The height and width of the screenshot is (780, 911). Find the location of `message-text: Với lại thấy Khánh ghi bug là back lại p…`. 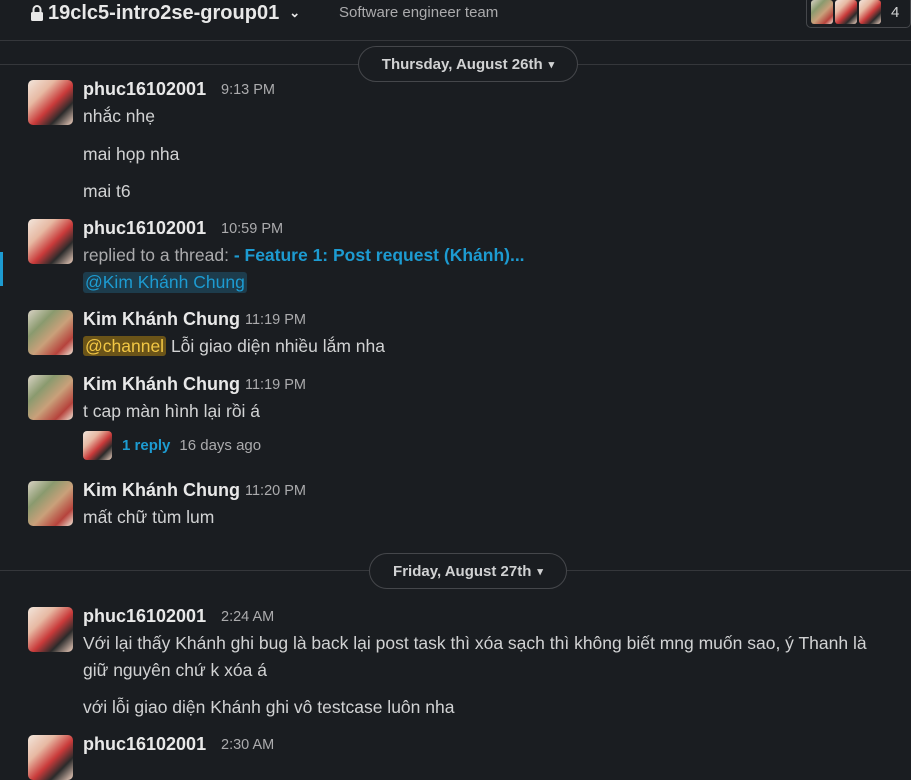

message-text: Với lại thấy Khánh ghi bug là back lại p… is located at coordinates (475, 643).